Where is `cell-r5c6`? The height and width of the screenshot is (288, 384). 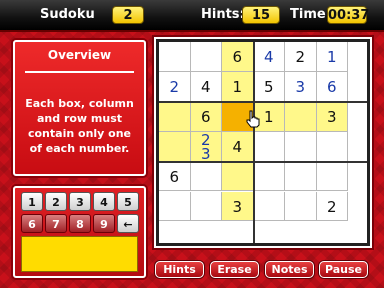
cell-r5c6 is located at coordinates (332, 176).